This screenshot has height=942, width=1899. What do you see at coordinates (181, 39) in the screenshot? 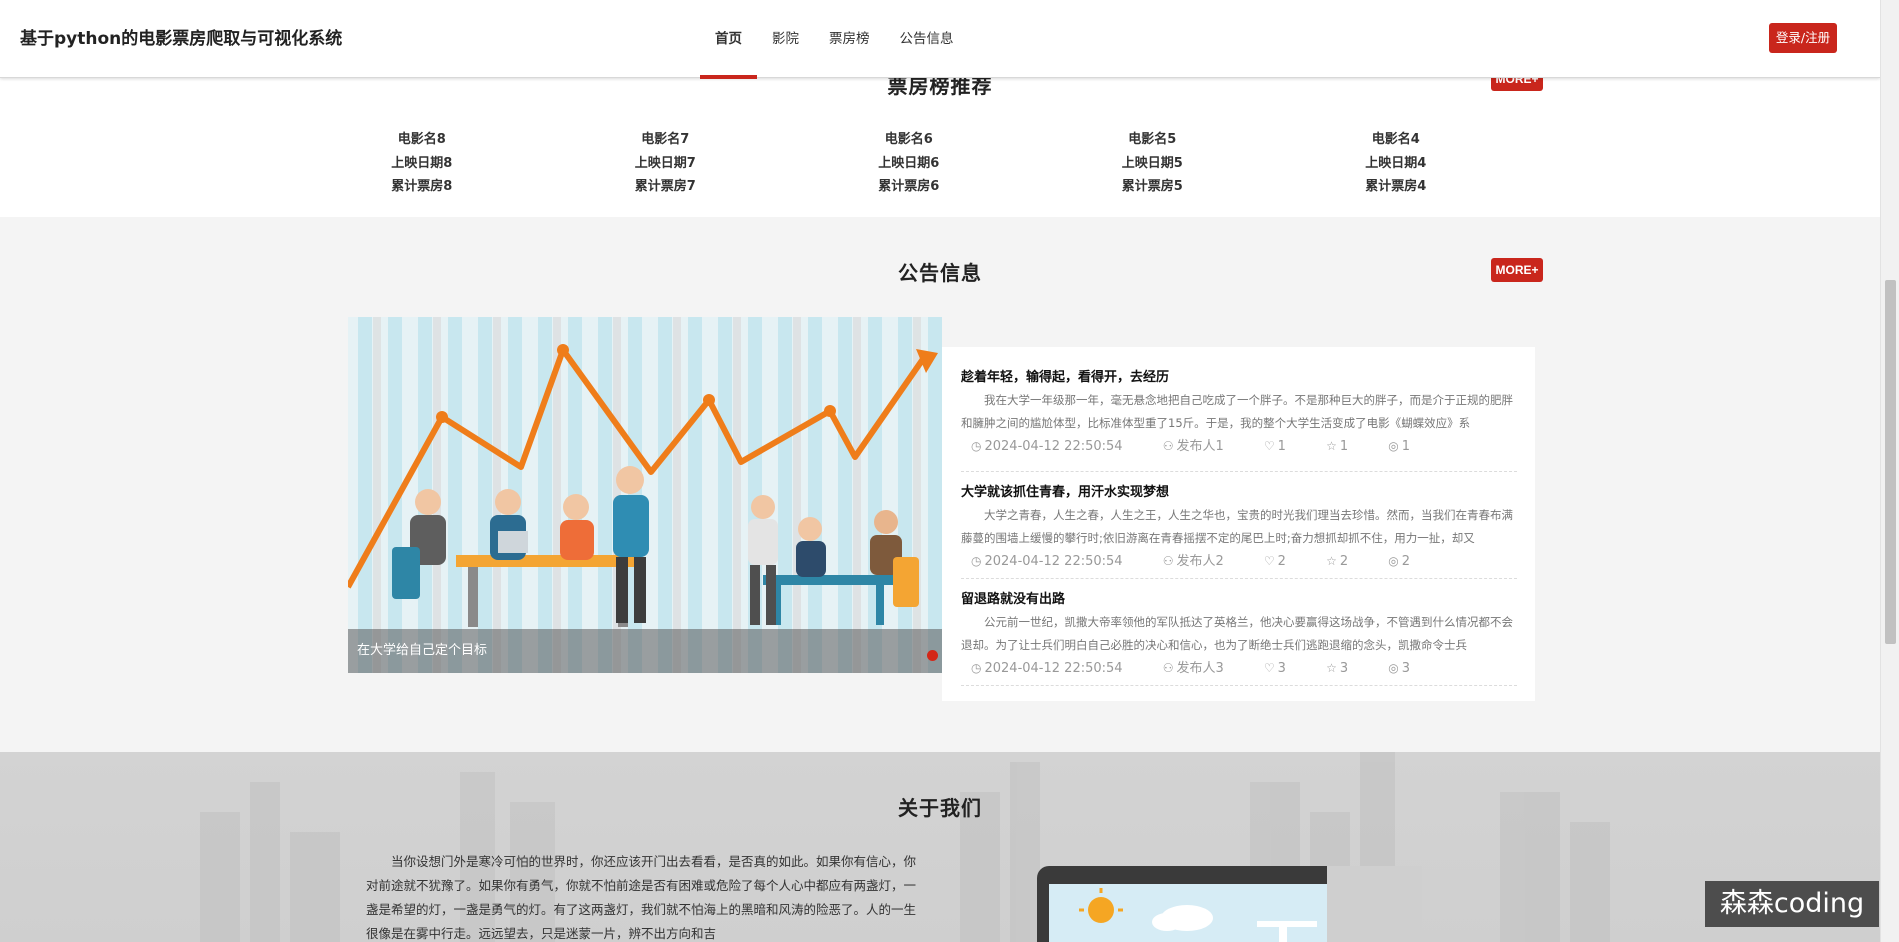
I see `site-title: 基于python的电影票房爬取与可视化系统` at bounding box center [181, 39].